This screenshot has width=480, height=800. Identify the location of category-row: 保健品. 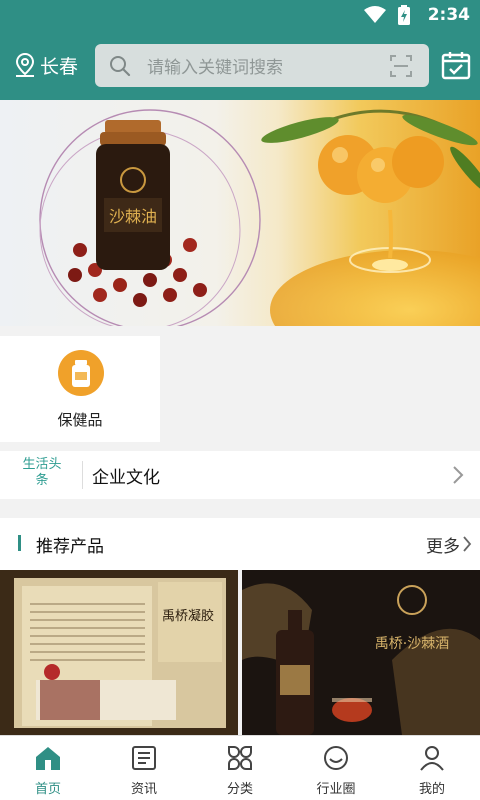
(240, 389).